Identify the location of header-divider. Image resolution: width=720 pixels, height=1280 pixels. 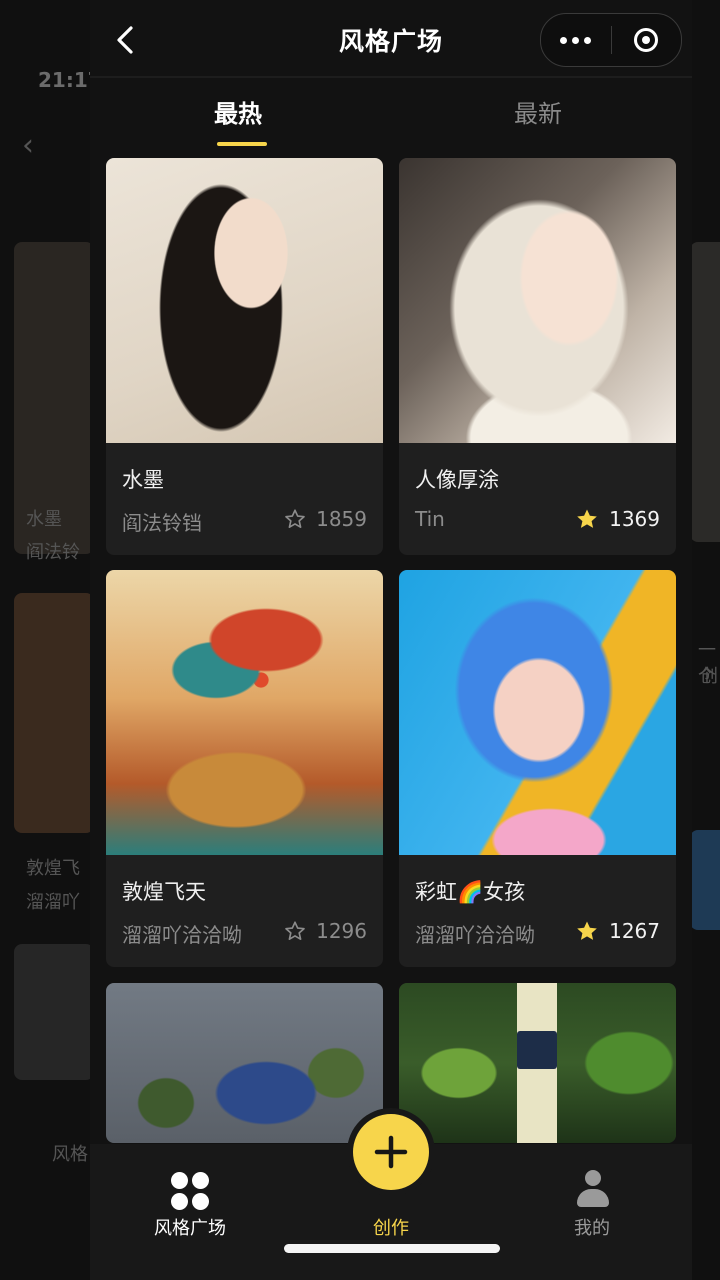
(391, 77).